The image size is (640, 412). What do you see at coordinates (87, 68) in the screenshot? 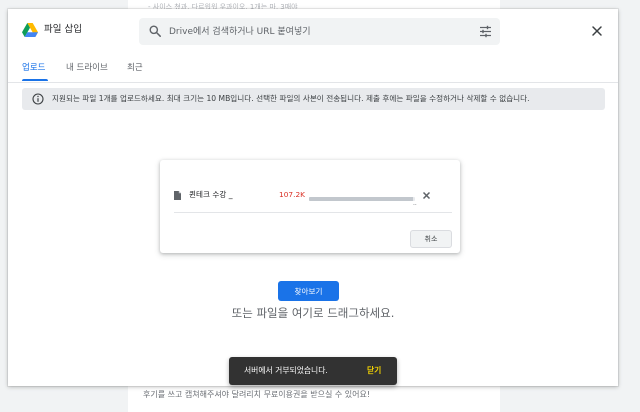
I see `tab-my-drive: 내 드라이브` at bounding box center [87, 68].